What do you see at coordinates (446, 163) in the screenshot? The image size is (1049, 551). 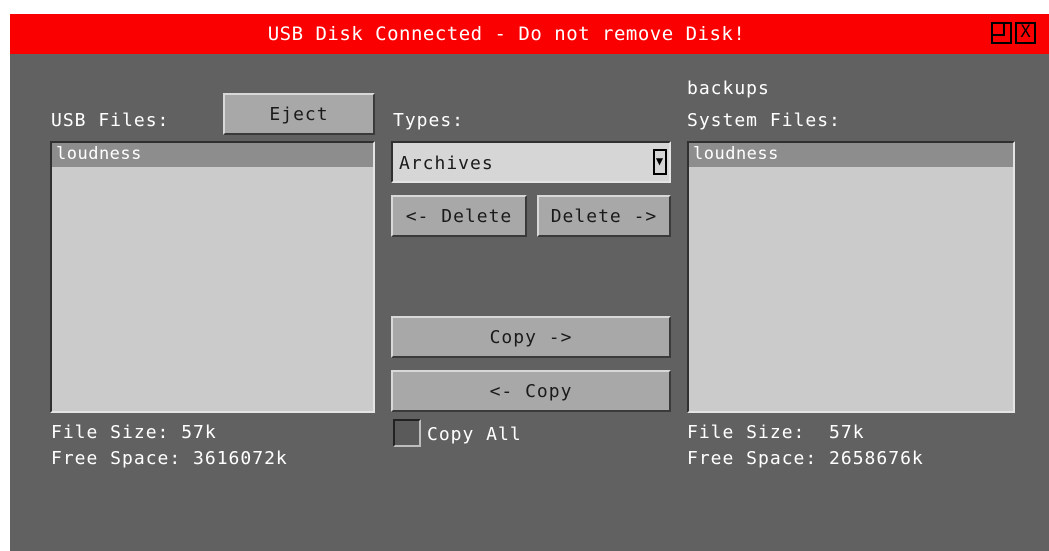 I see `types-selected-value: Archives` at bounding box center [446, 163].